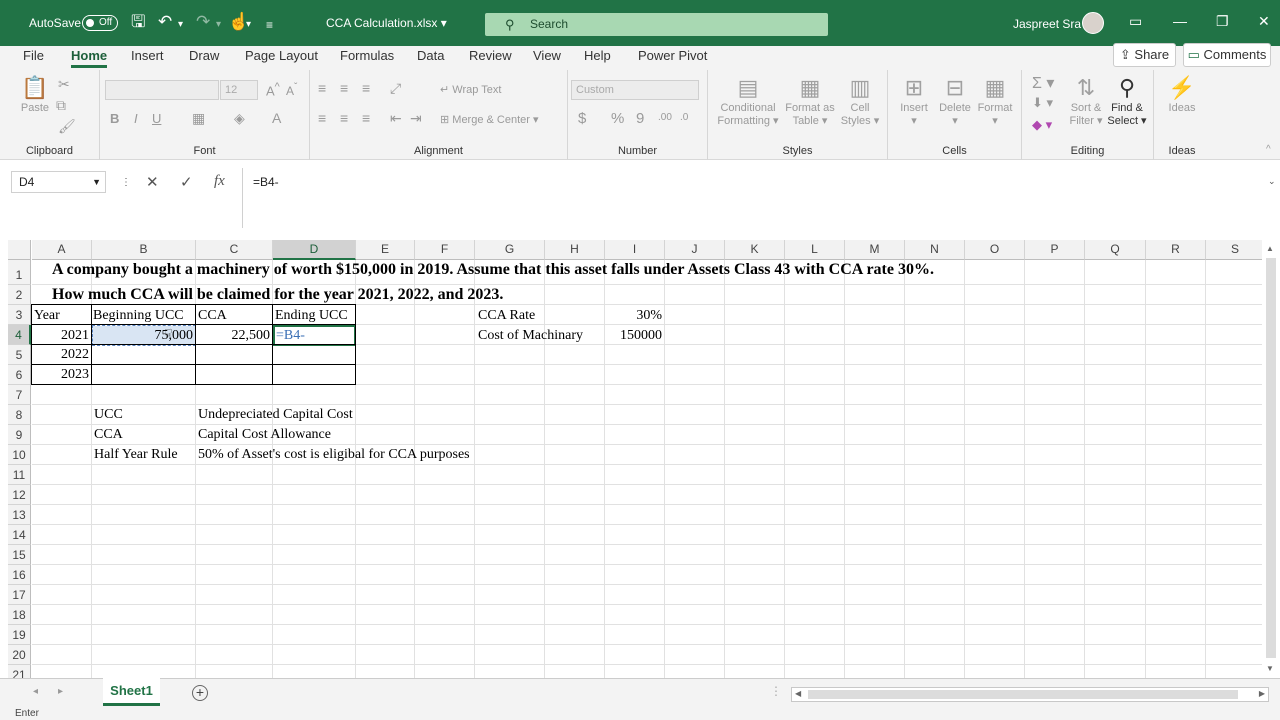 This screenshot has width=1280, height=720. I want to click on column-header-q: Q, so click(1115, 250).